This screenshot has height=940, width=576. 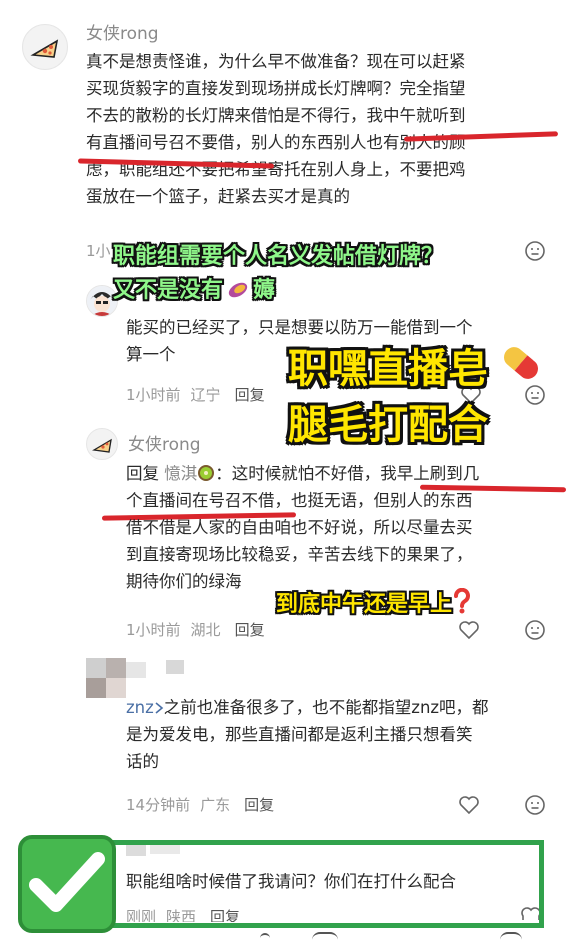 What do you see at coordinates (205, 630) in the screenshot?
I see `comment-location: 湖北` at bounding box center [205, 630].